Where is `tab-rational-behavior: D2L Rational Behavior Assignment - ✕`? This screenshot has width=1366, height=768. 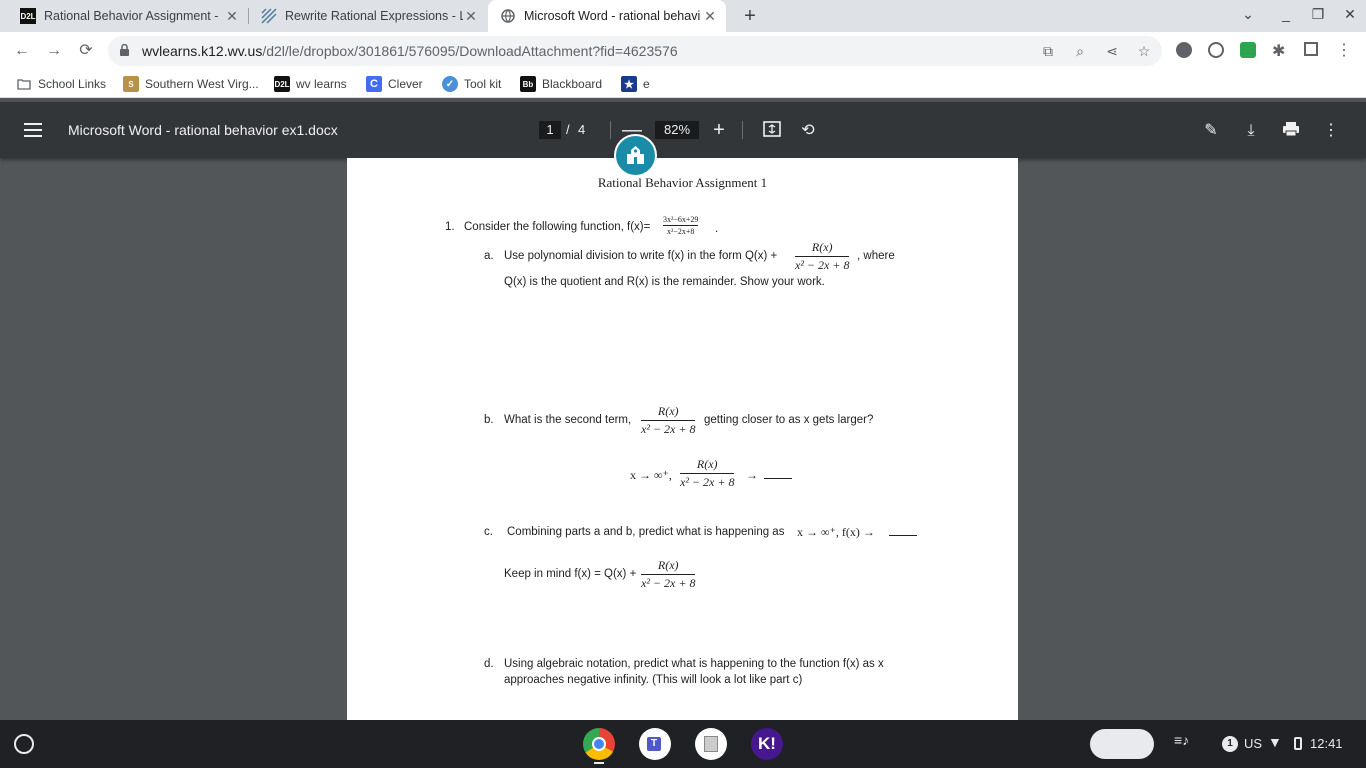 tab-rational-behavior: D2L Rational Behavior Assignment - ✕ is located at coordinates (128, 16).